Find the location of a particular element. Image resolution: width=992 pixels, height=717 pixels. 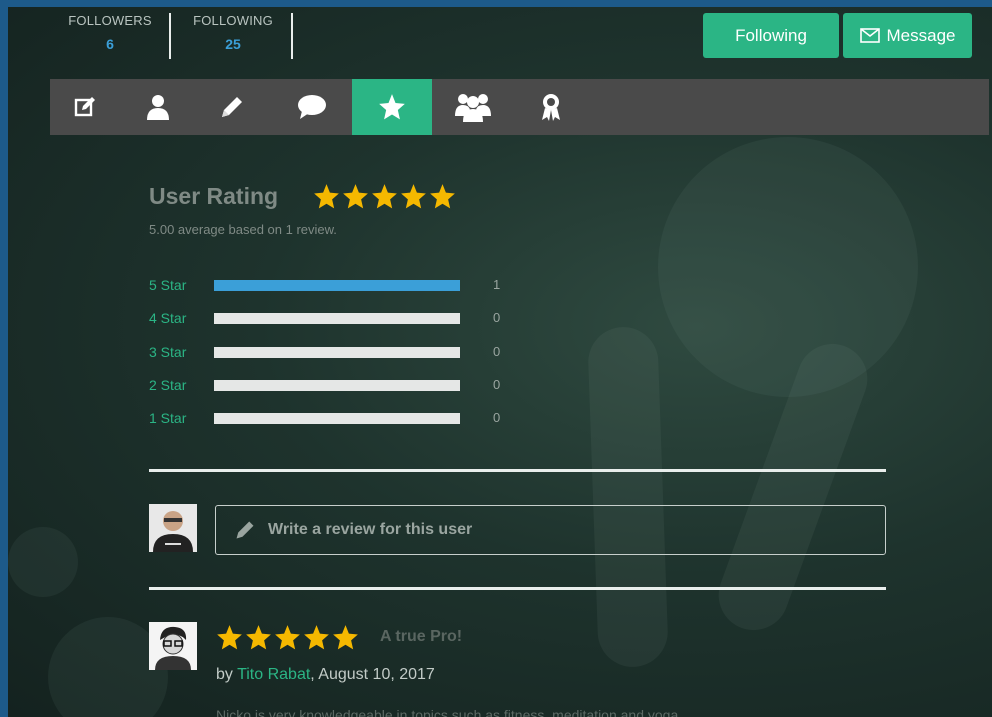

tab-badges is located at coordinates (551, 107).